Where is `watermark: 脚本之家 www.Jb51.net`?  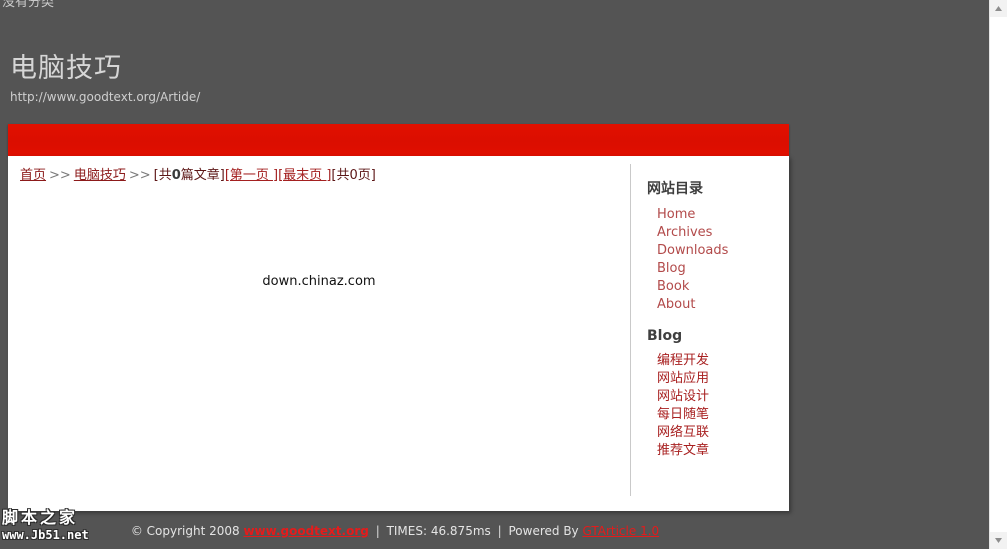
watermark: 脚本之家 www.Jb51.net is located at coordinates (54, 525).